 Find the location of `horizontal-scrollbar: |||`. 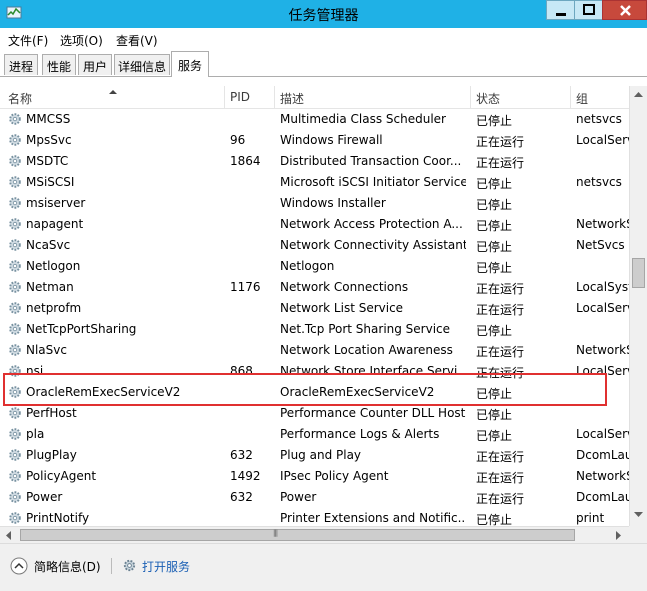

horizontal-scrollbar: ||| is located at coordinates (314, 534).